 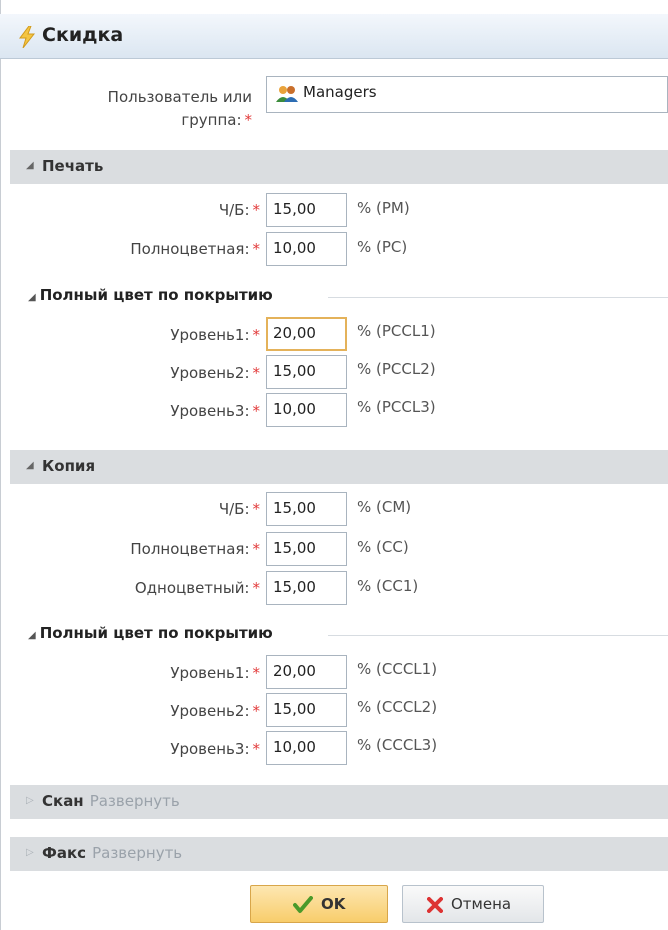 What do you see at coordinates (339, 167) in the screenshot?
I see `section-print-header: ◢ Печать` at bounding box center [339, 167].